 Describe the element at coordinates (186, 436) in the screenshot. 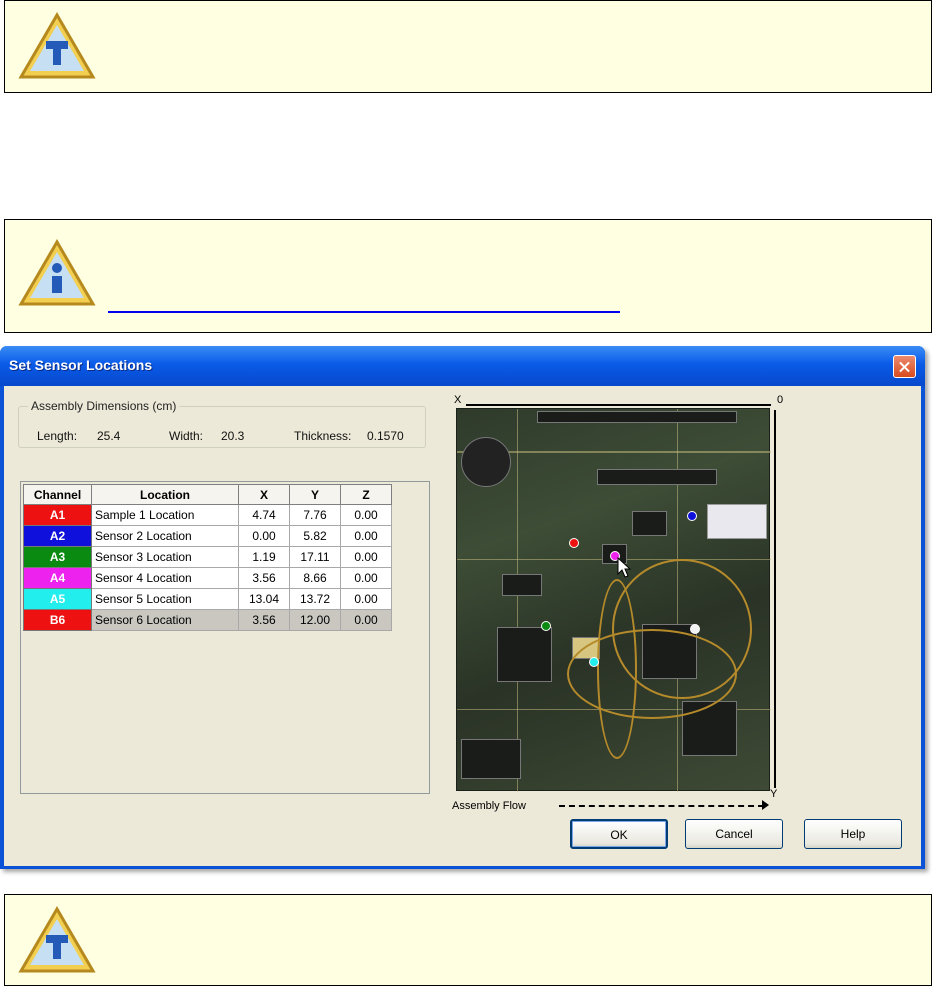

I see `width-label: Width:` at that location.